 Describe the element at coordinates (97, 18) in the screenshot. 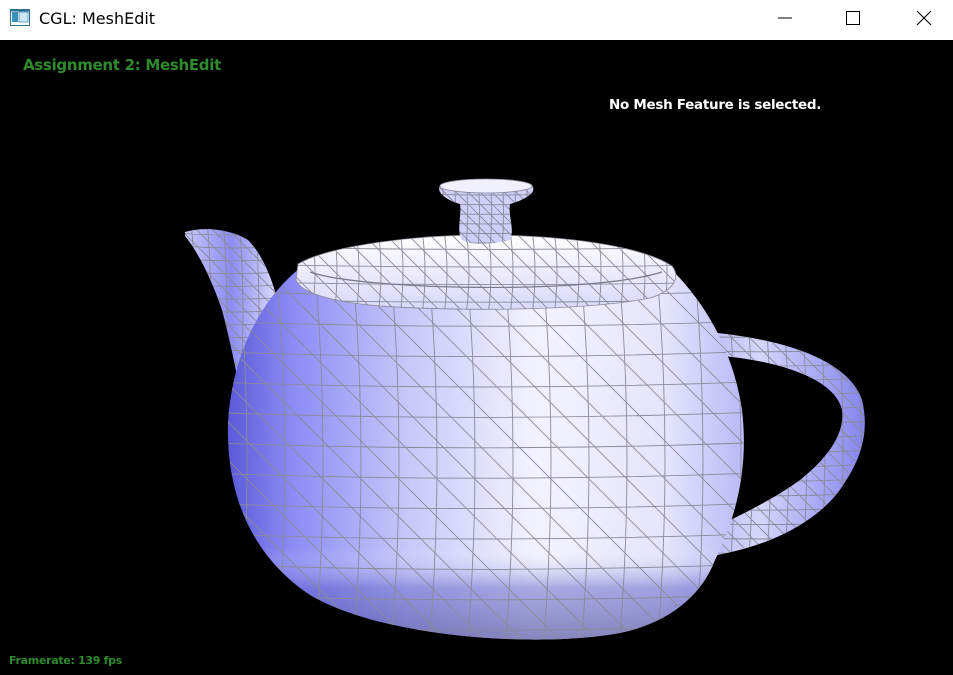

I see `window-title: CGL: MeshEdit` at that location.